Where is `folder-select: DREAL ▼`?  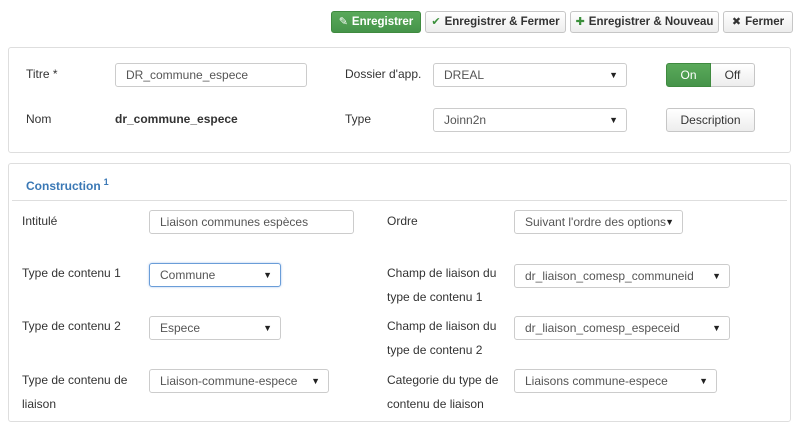 folder-select: DREAL ▼ is located at coordinates (530, 75).